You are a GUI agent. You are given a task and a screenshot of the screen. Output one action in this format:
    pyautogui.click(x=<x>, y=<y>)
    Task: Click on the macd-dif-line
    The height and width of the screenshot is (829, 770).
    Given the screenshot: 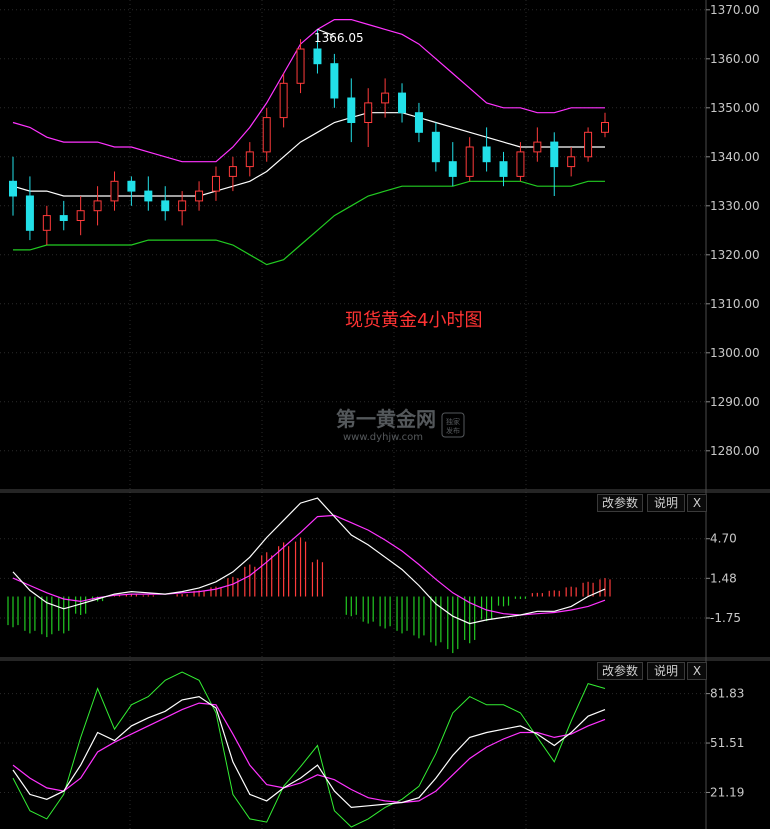 What is the action you would take?
    pyautogui.click(x=309, y=561)
    